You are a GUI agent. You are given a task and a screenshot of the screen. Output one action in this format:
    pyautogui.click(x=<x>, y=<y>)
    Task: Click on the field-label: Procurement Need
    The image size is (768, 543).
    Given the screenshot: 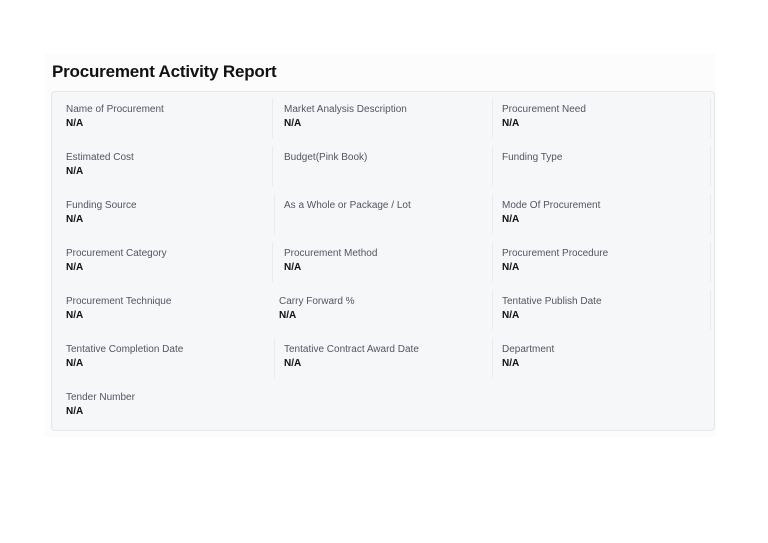 What is the action you would take?
    pyautogui.click(x=544, y=109)
    